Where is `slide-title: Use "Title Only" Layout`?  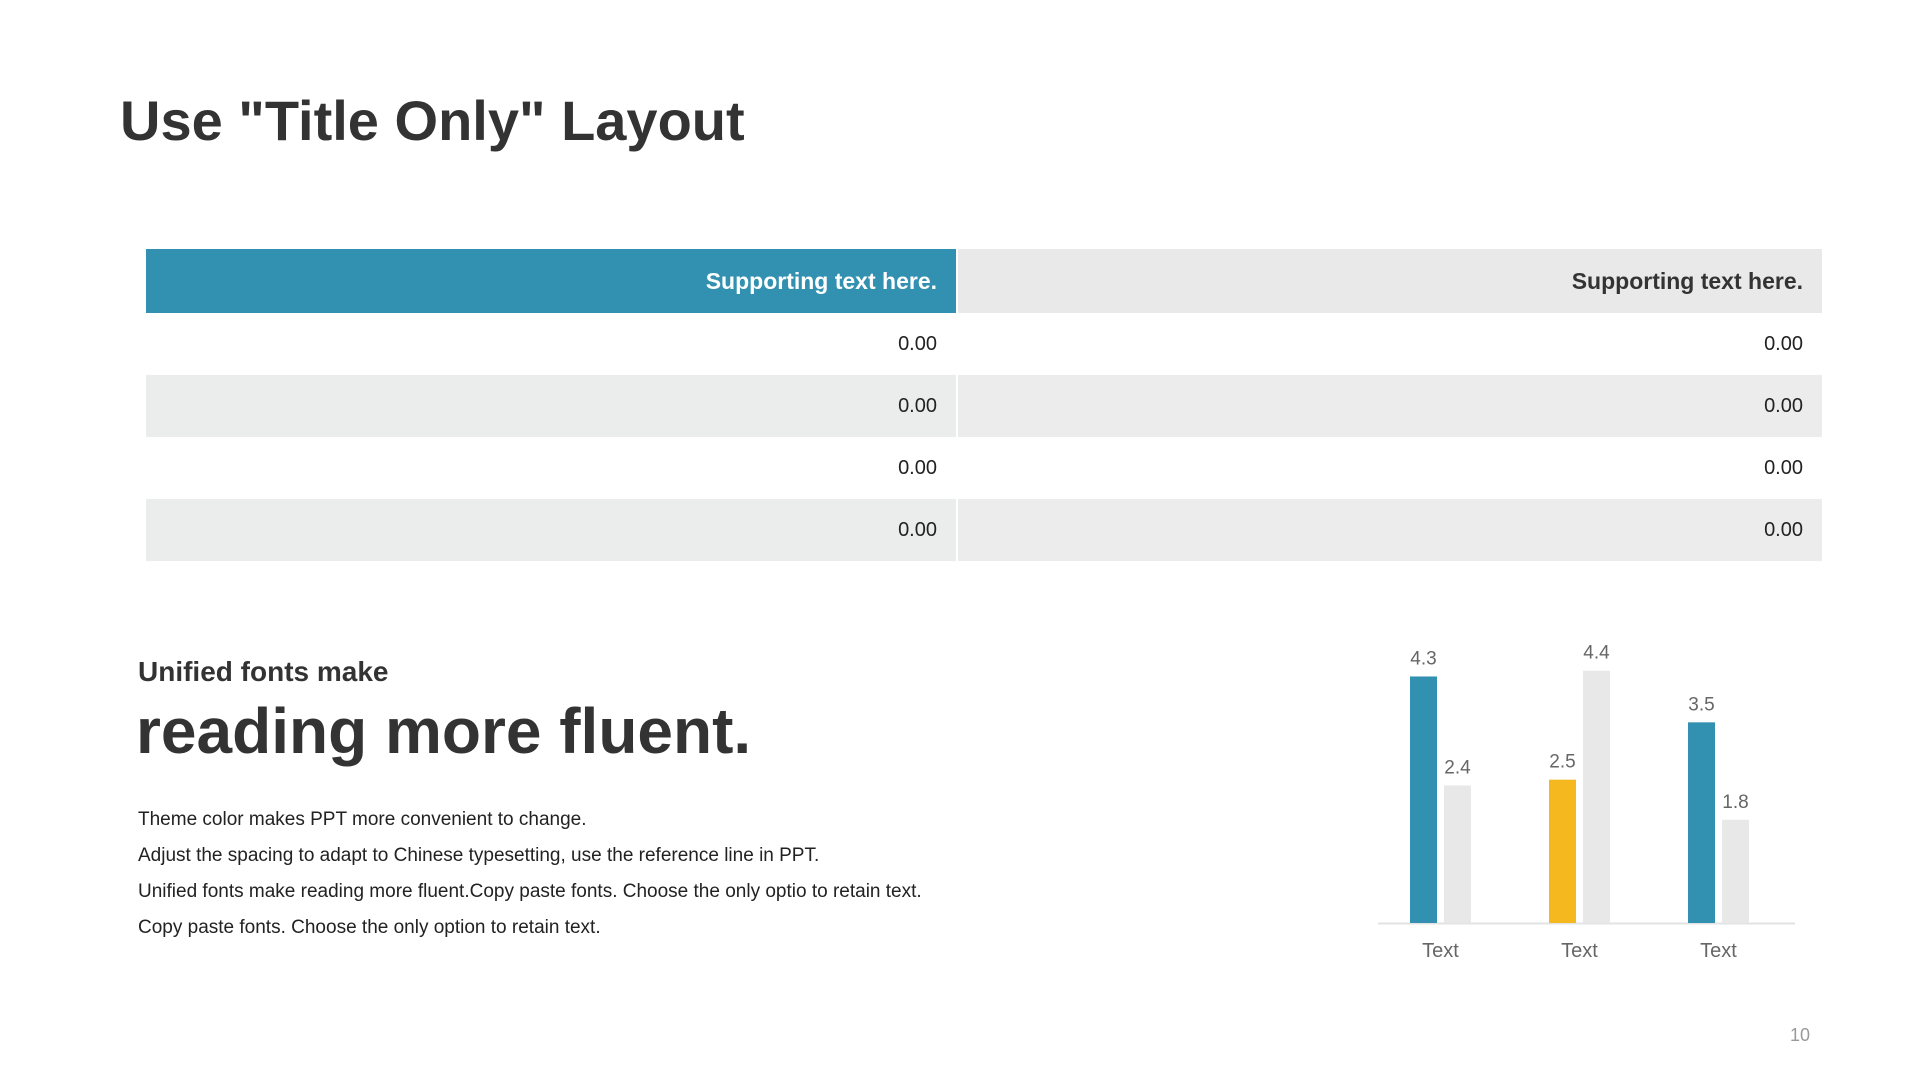
slide-title: Use "Title Only" Layout is located at coordinates (432, 120).